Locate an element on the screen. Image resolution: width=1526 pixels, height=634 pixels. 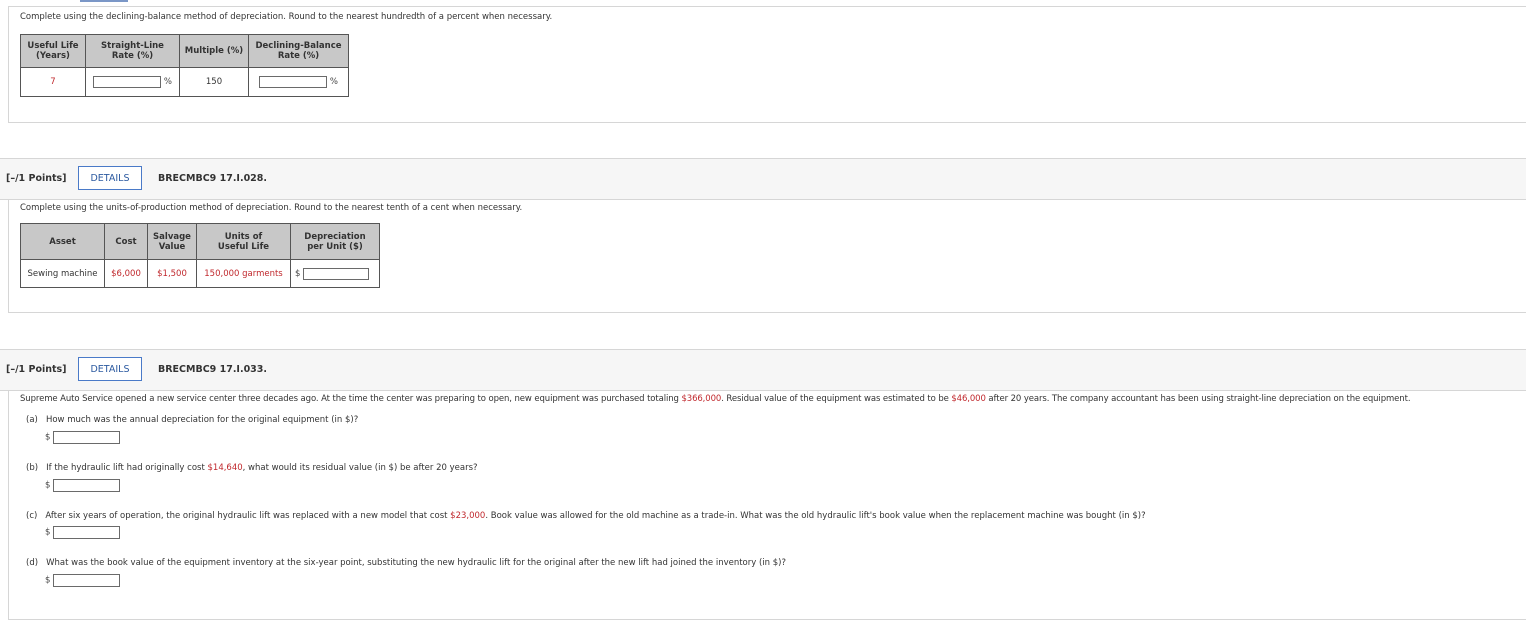
q2-units-value: 150,000 garments is located at coordinates (243, 273).